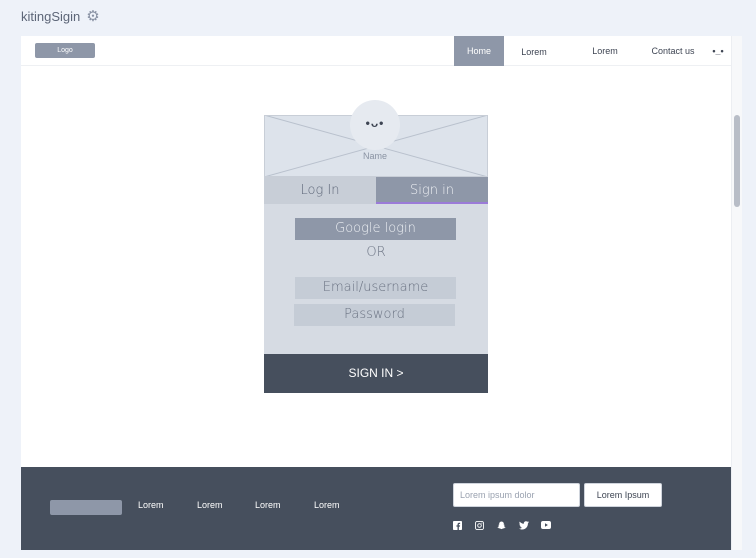 The height and width of the screenshot is (558, 756). What do you see at coordinates (320, 190) in the screenshot?
I see `tab-login: Log In` at bounding box center [320, 190].